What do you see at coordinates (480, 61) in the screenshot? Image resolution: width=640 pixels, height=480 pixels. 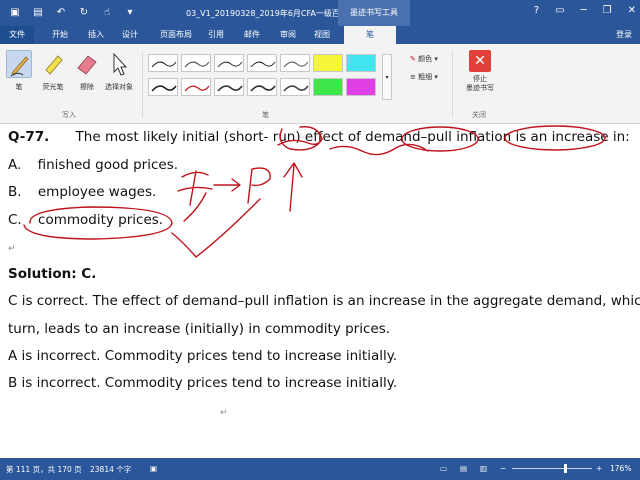 I see `stop-inking-icon: ✕` at bounding box center [480, 61].